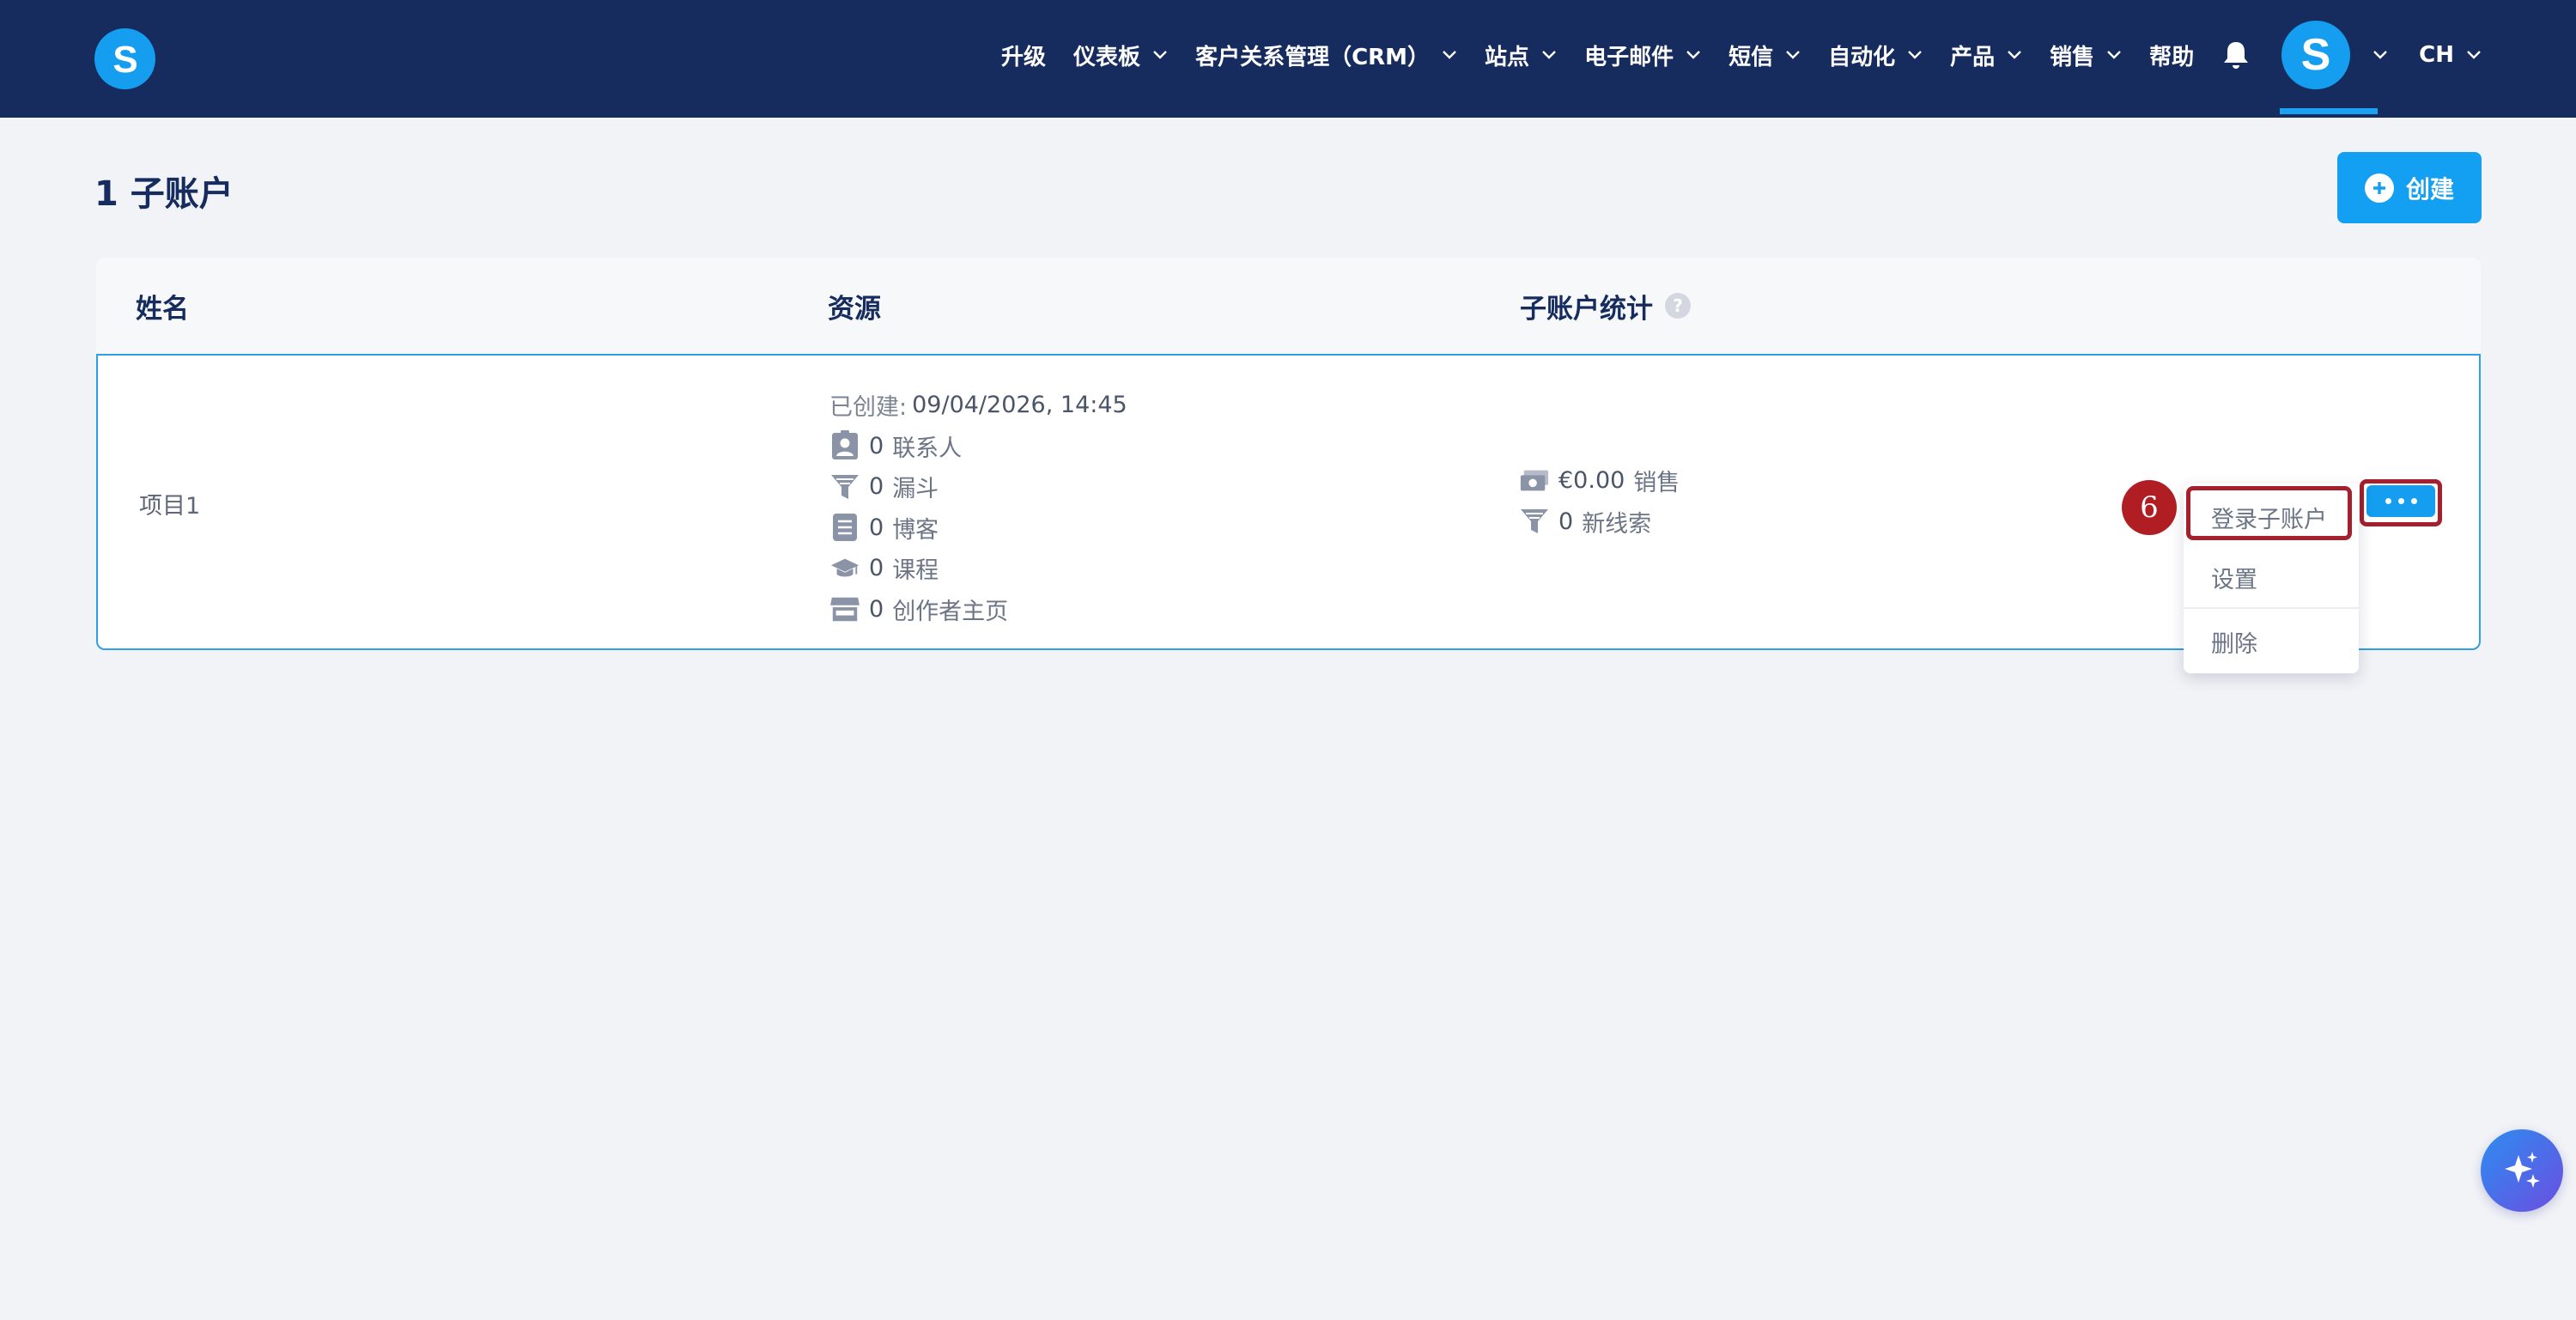 This screenshot has width=2576, height=1320. I want to click on sparkles-icon, so click(2522, 1170).